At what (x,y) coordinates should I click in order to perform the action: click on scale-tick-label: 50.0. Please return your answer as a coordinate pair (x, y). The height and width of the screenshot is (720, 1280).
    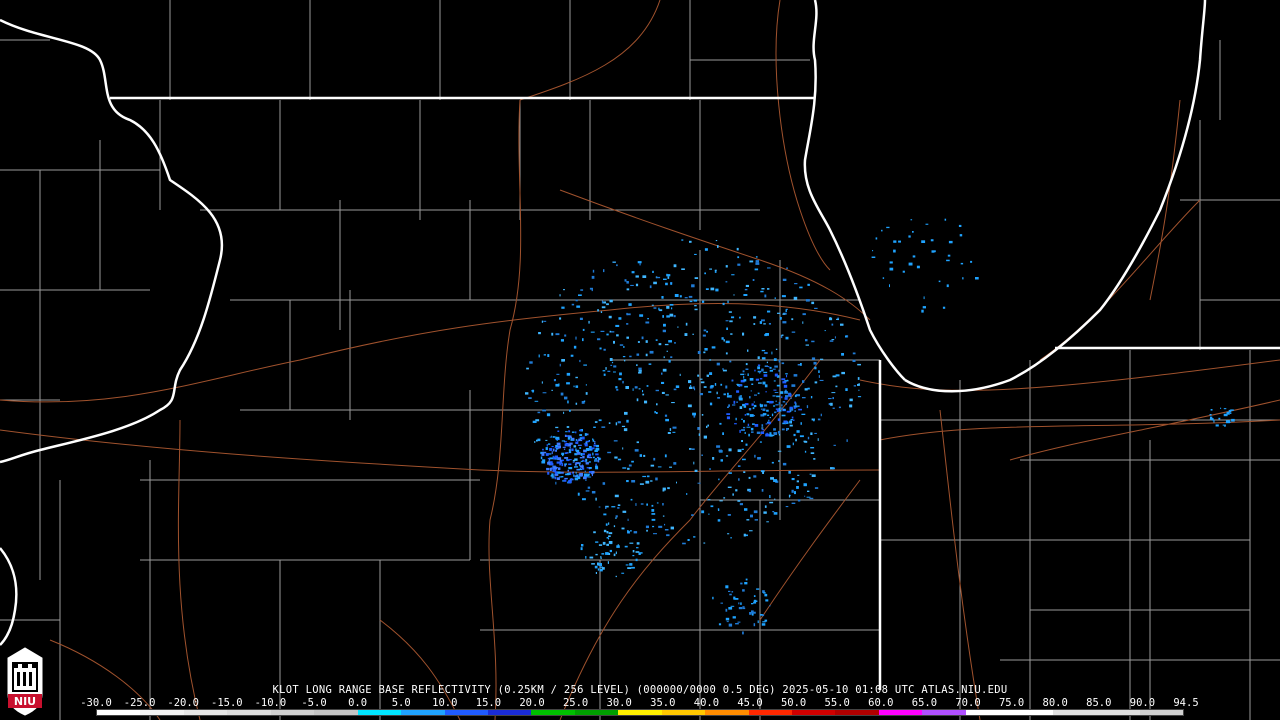
    Looking at the image, I should click on (793, 703).